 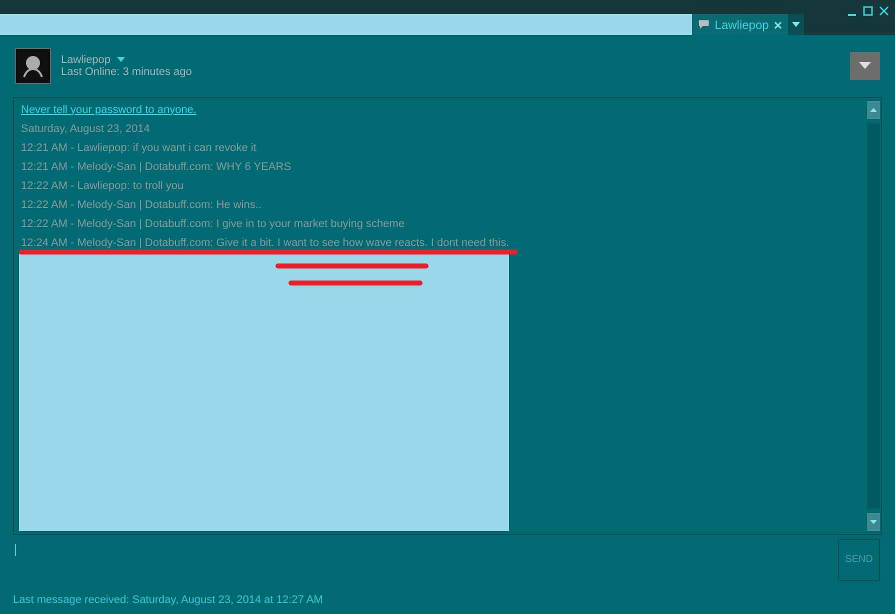 What do you see at coordinates (127, 72) in the screenshot?
I see `last-online: Last Online: 3 minutes ago` at bounding box center [127, 72].